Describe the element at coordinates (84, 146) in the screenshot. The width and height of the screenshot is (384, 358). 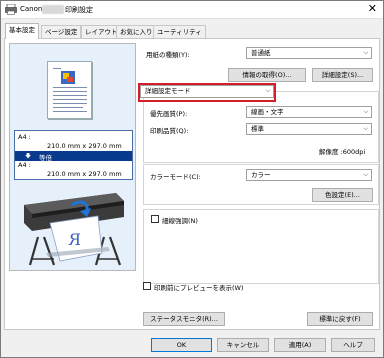
I see `source-size-value: 210.0 mm x 297.0 mm` at that location.